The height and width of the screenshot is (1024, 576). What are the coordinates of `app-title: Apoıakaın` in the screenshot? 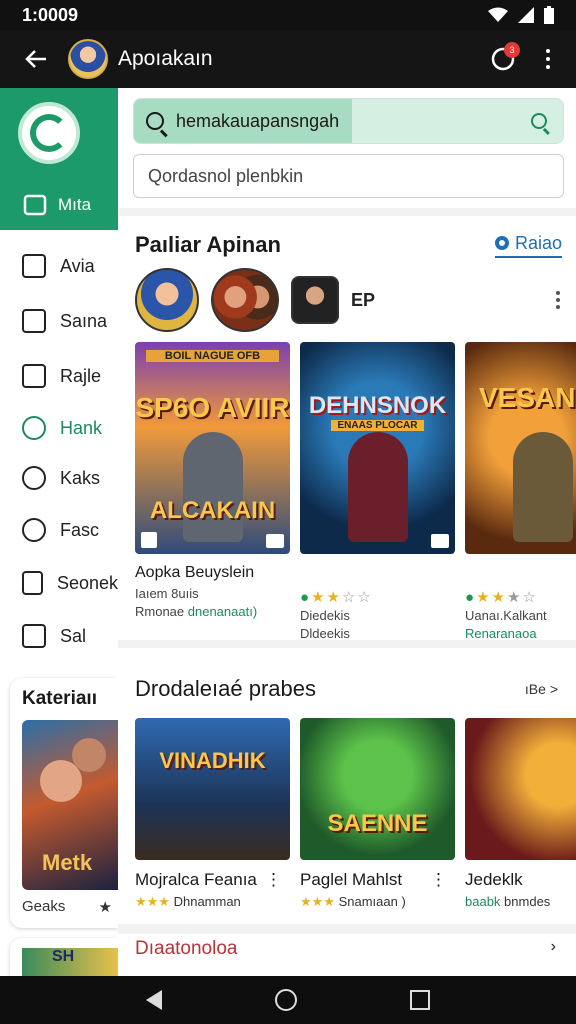 It's located at (165, 58).